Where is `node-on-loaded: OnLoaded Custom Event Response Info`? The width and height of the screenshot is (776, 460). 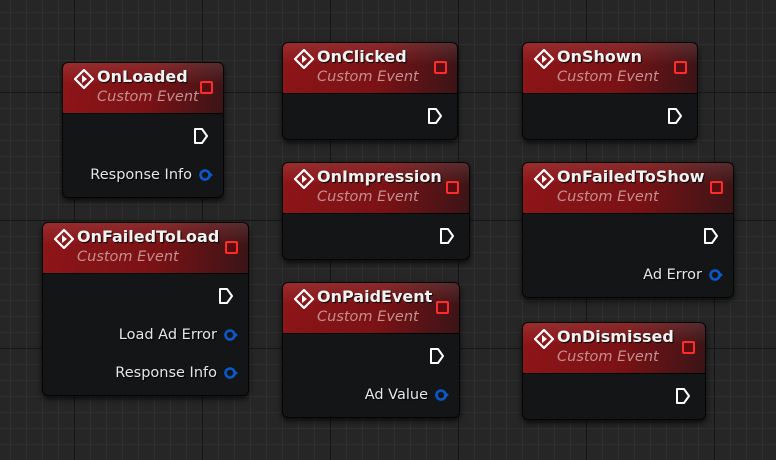
node-on-loaded: OnLoaded Custom Event Response Info is located at coordinates (143, 130).